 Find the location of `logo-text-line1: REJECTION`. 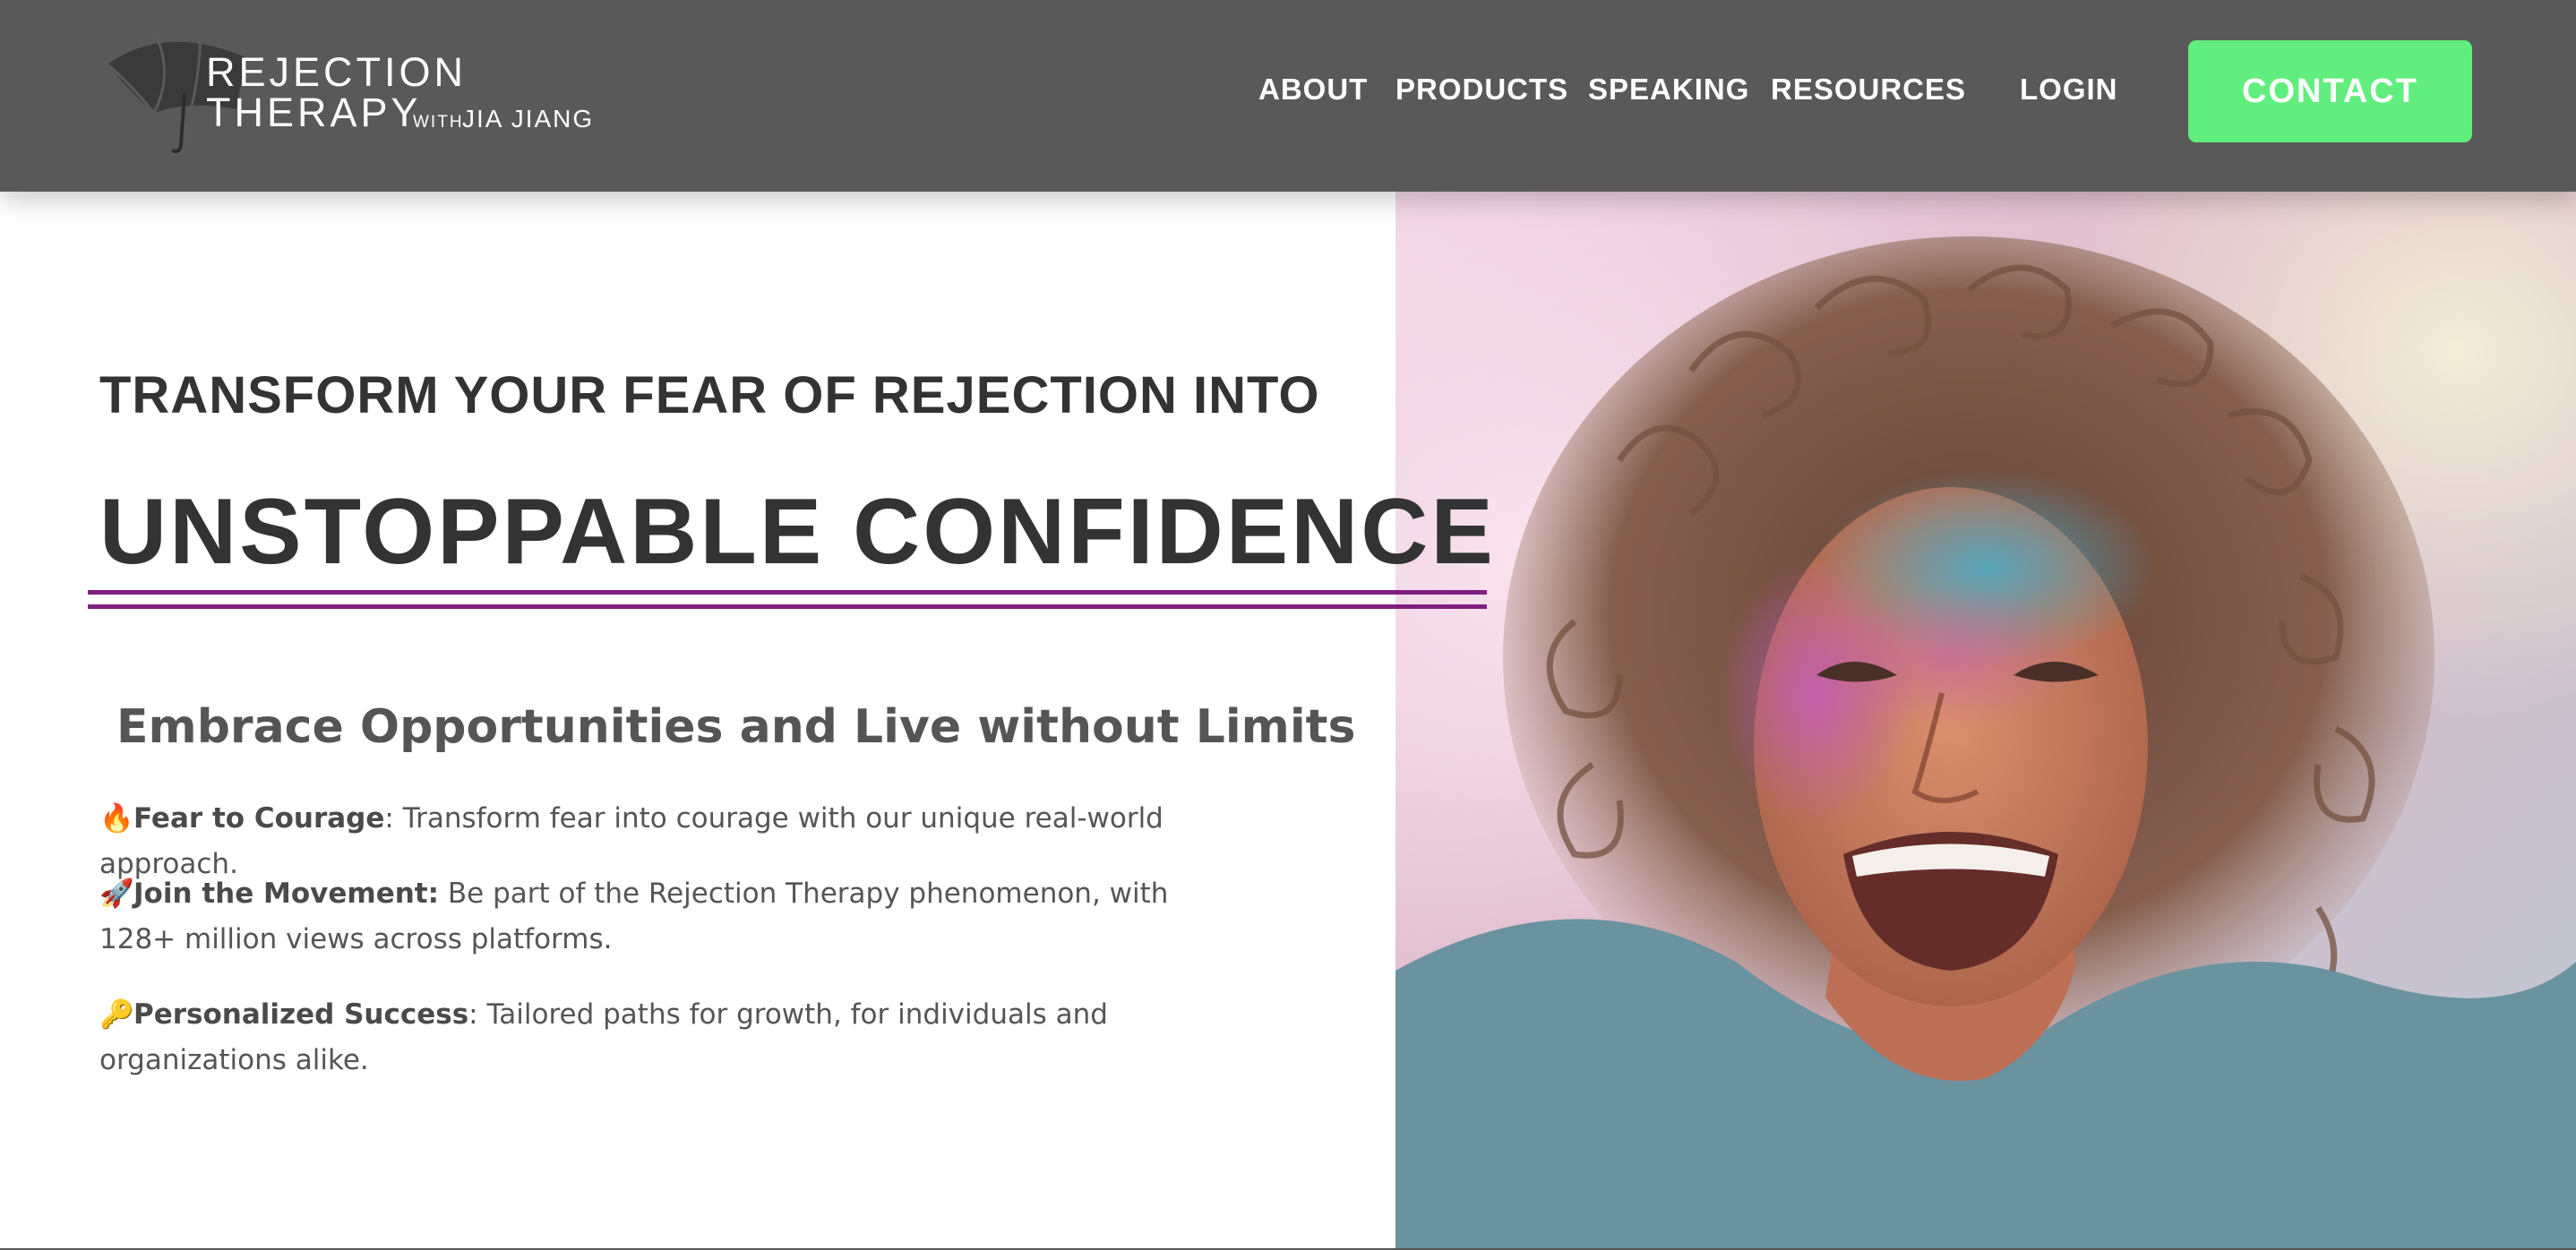

logo-text-line1: REJECTION is located at coordinates (337, 72).